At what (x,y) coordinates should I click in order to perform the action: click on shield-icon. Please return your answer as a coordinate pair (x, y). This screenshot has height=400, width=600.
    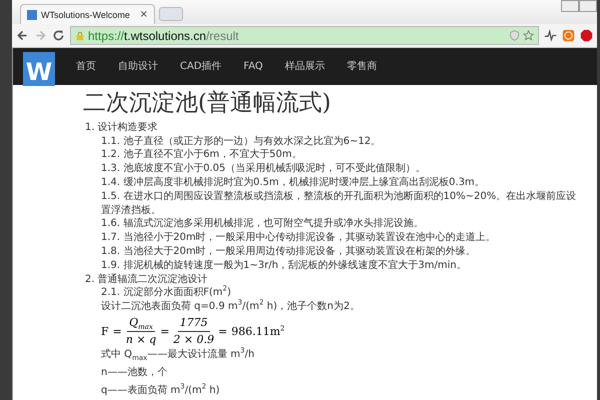
    Looking at the image, I should click on (514, 36).